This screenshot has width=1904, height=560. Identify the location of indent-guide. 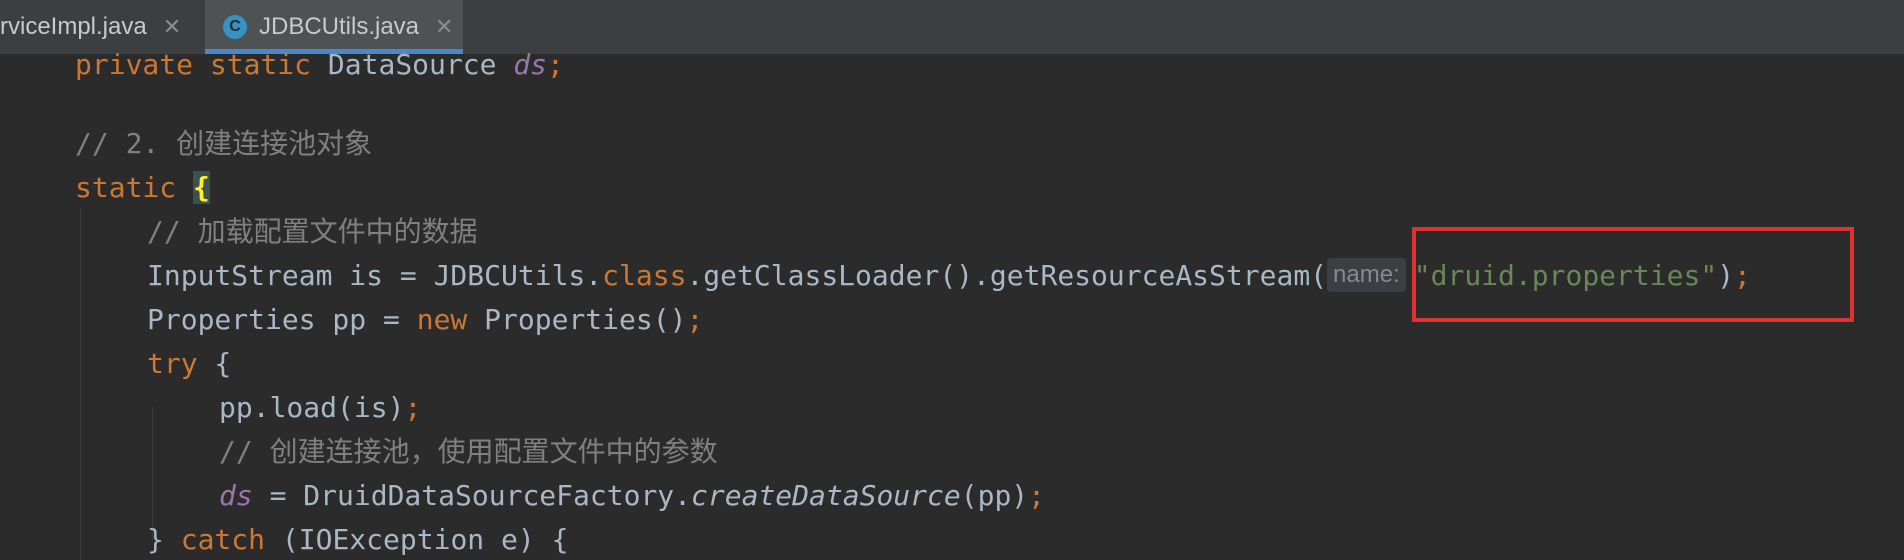
(80, 384).